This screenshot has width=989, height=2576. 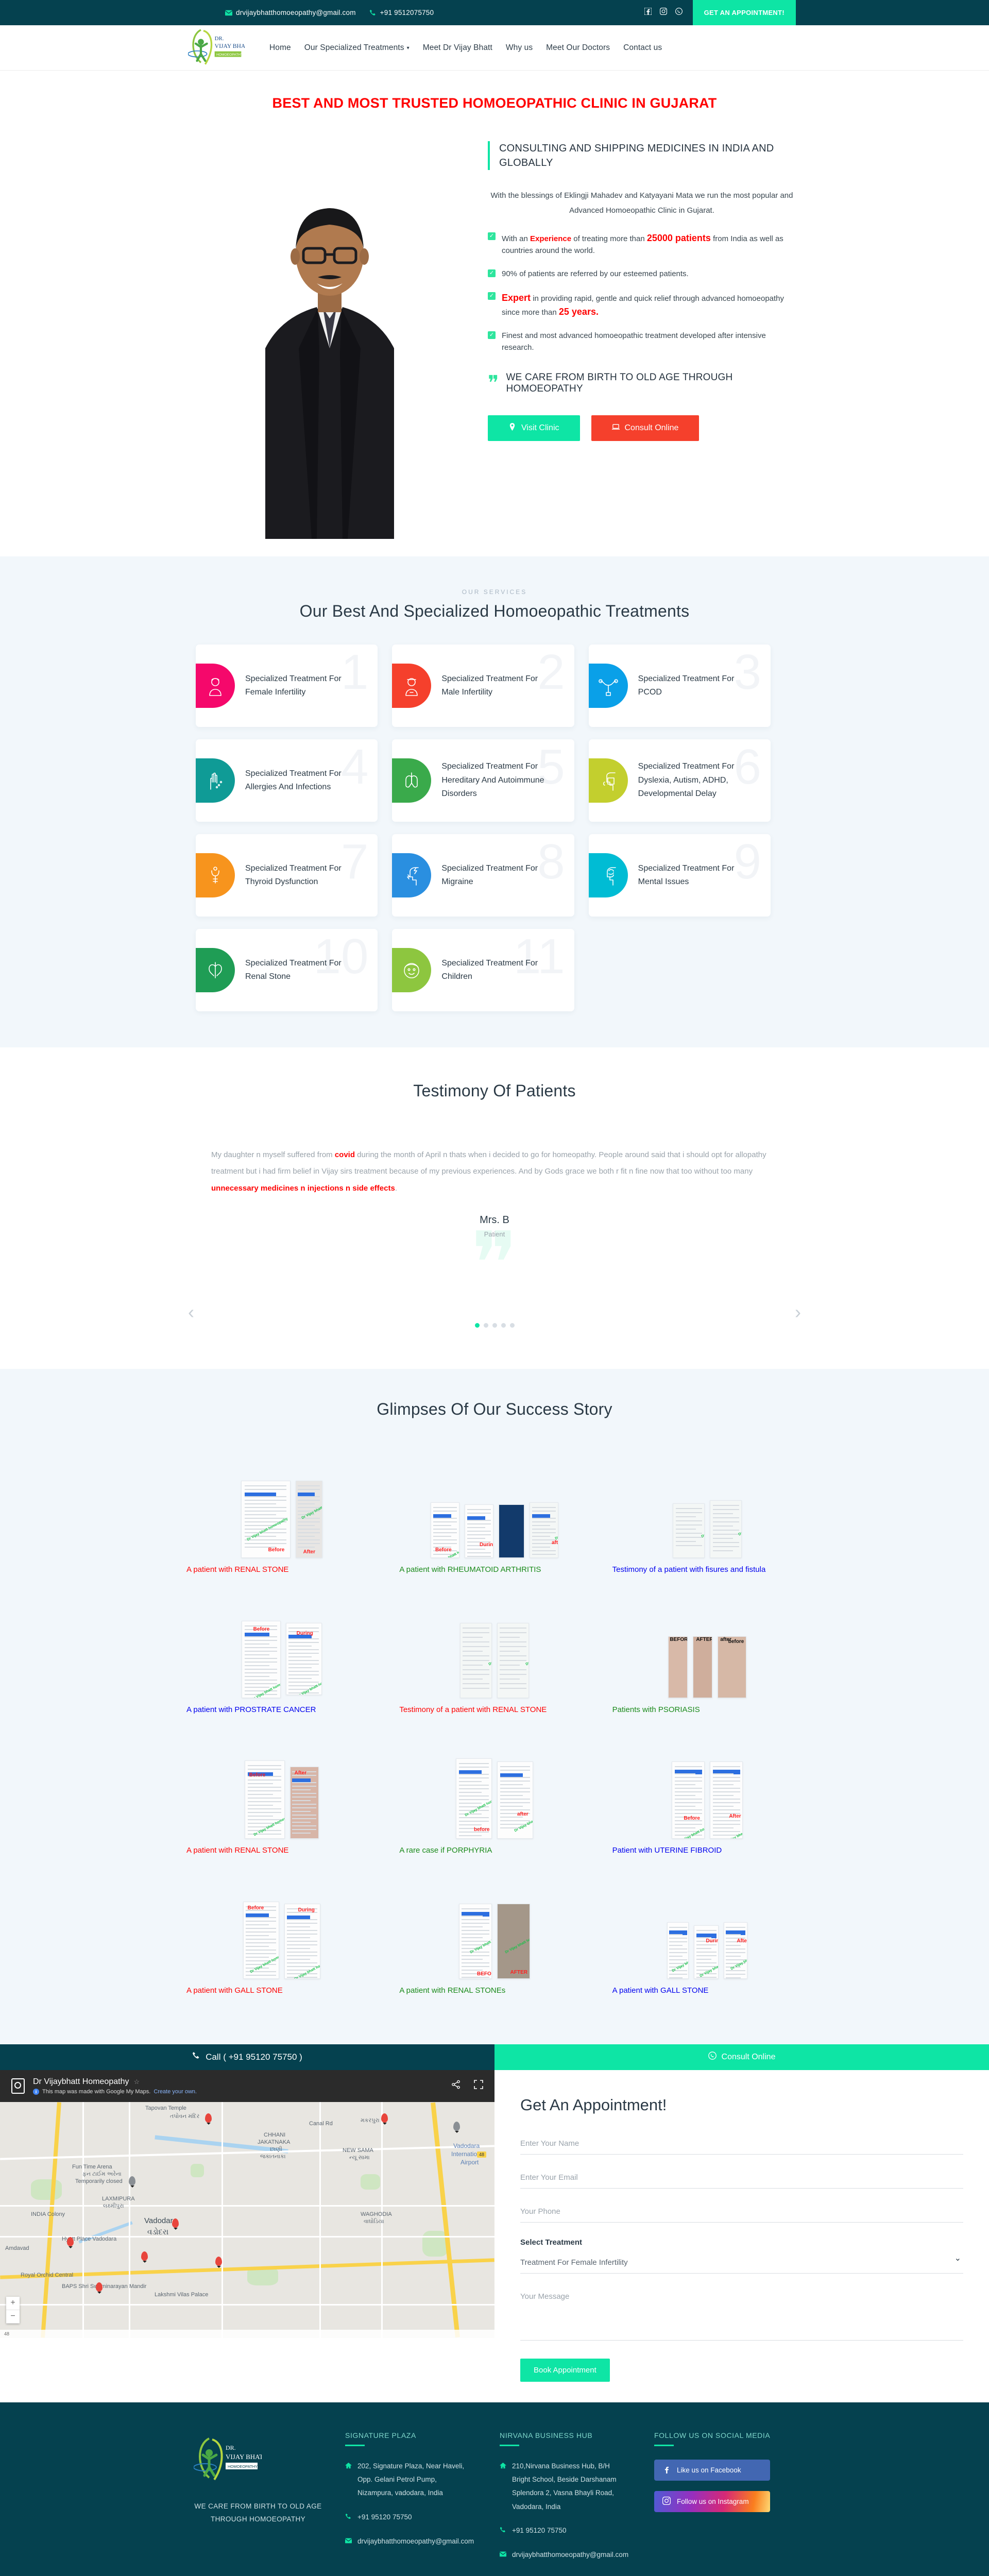 What do you see at coordinates (478, 2086) in the screenshot?
I see `fullscreen-icon` at bounding box center [478, 2086].